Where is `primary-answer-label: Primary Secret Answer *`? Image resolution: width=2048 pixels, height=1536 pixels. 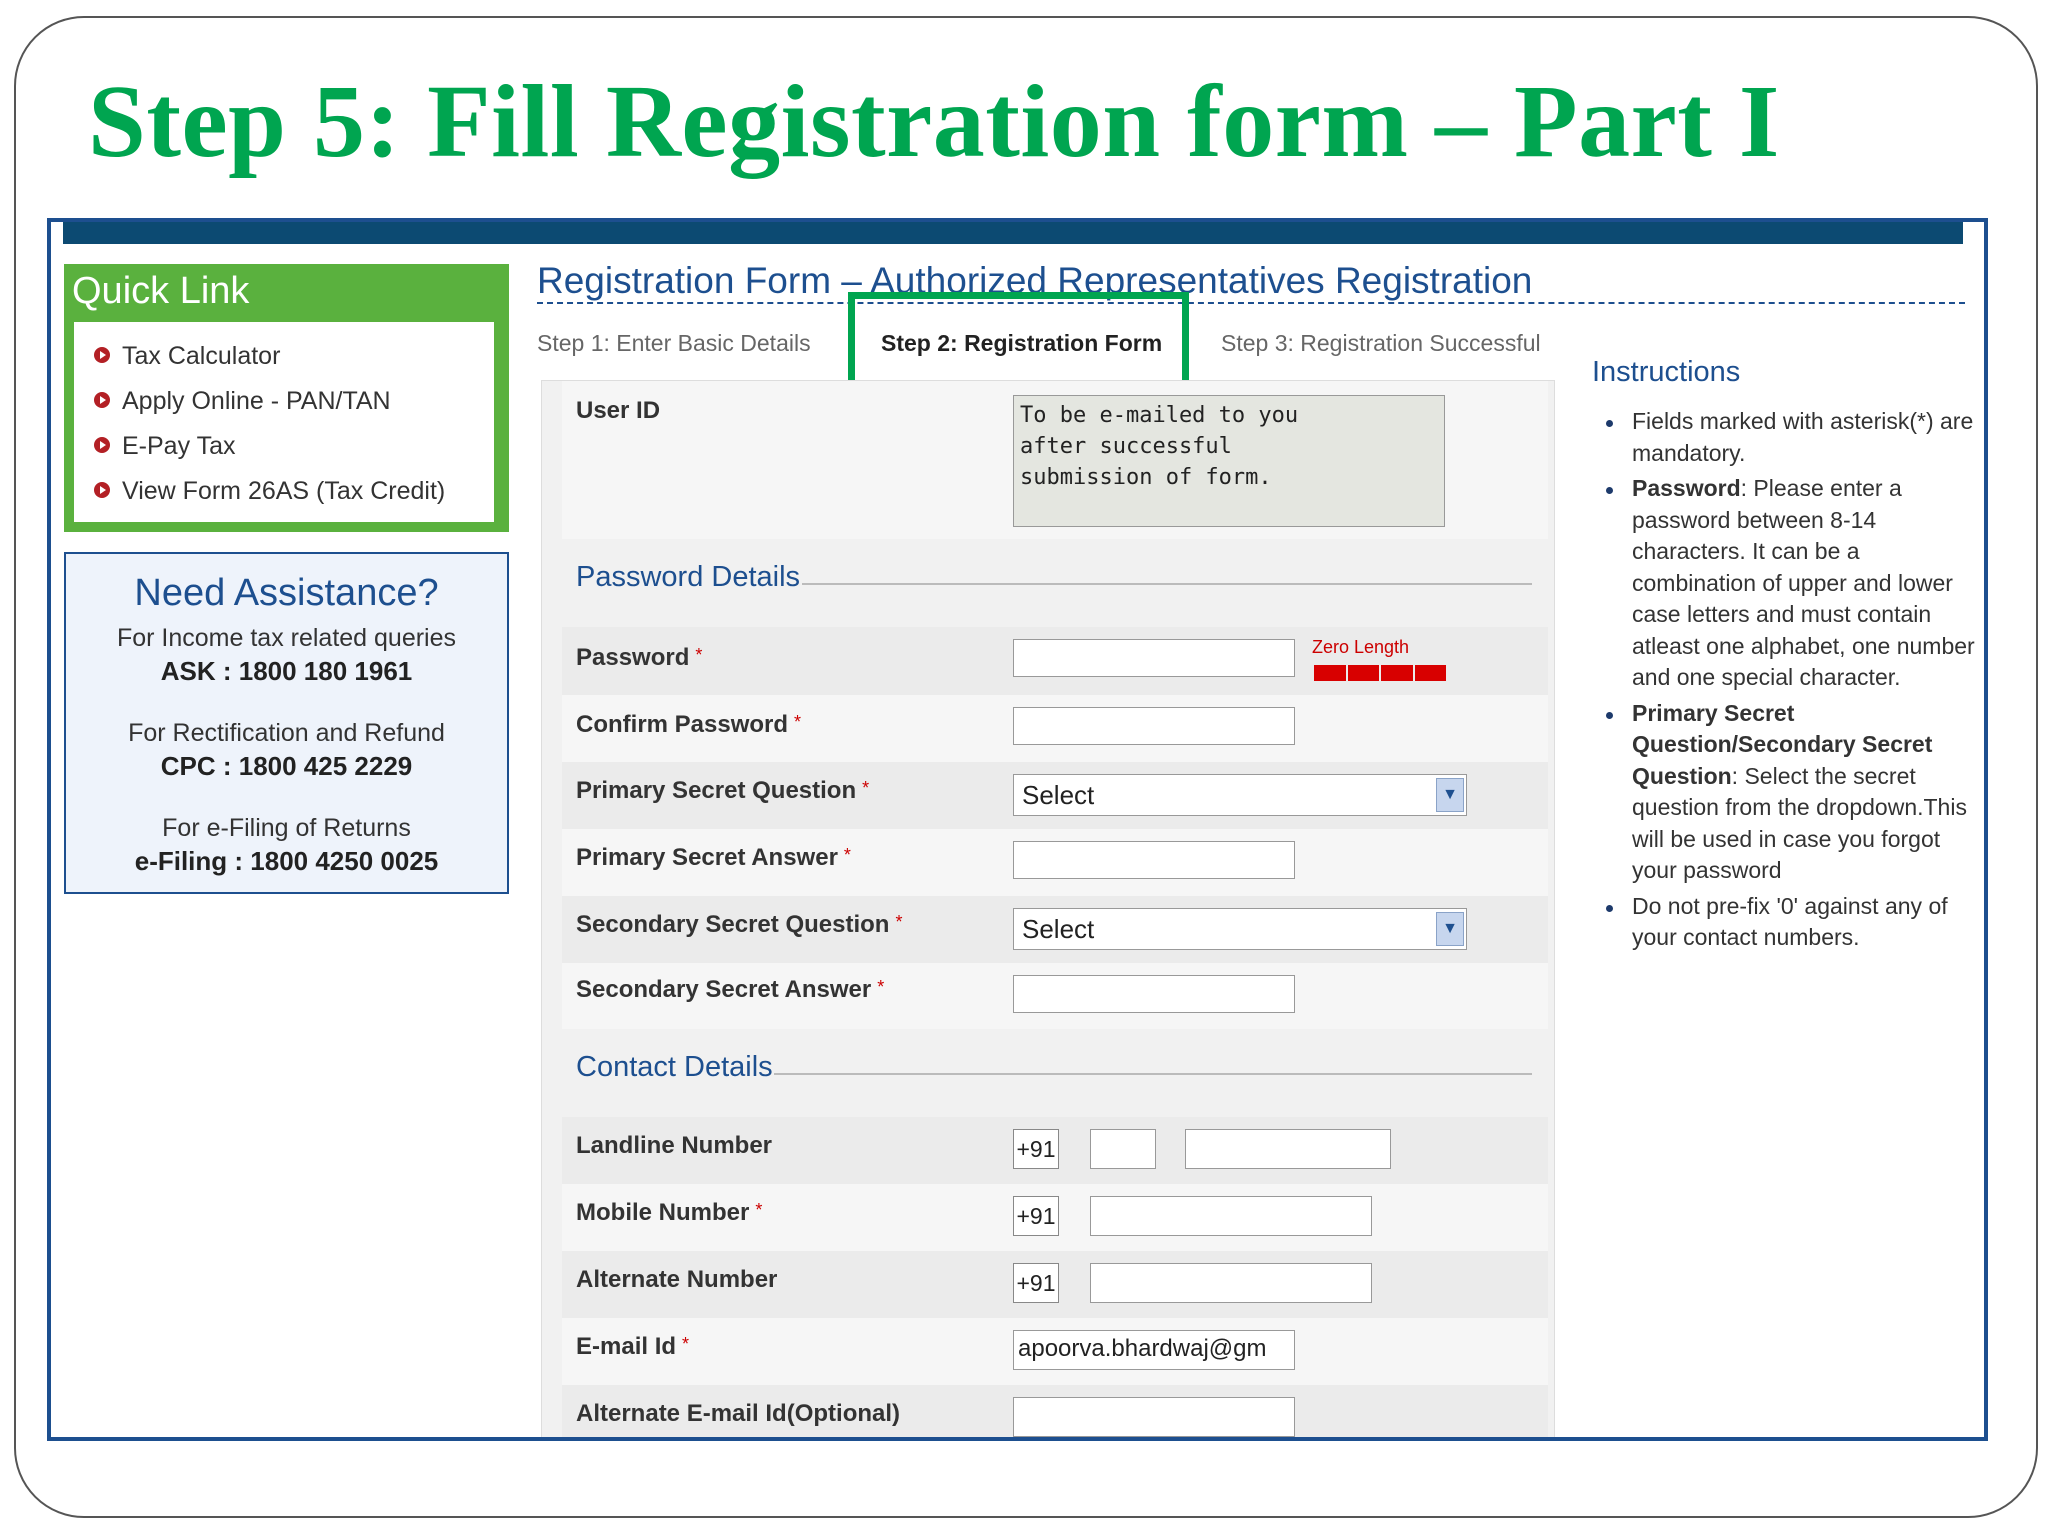
primary-answer-label: Primary Secret Answer * is located at coordinates (713, 857).